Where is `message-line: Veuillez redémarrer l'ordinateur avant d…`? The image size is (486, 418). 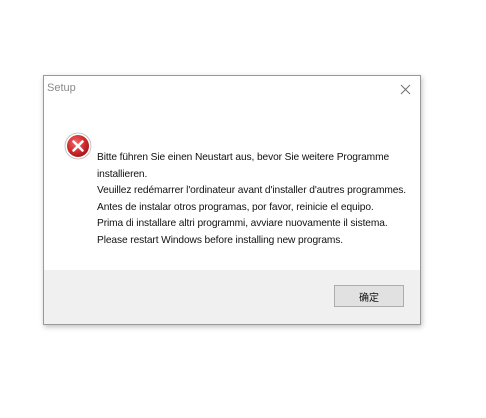
message-line: Veuillez redémarrer l'ordinateur avant d… is located at coordinates (252, 190).